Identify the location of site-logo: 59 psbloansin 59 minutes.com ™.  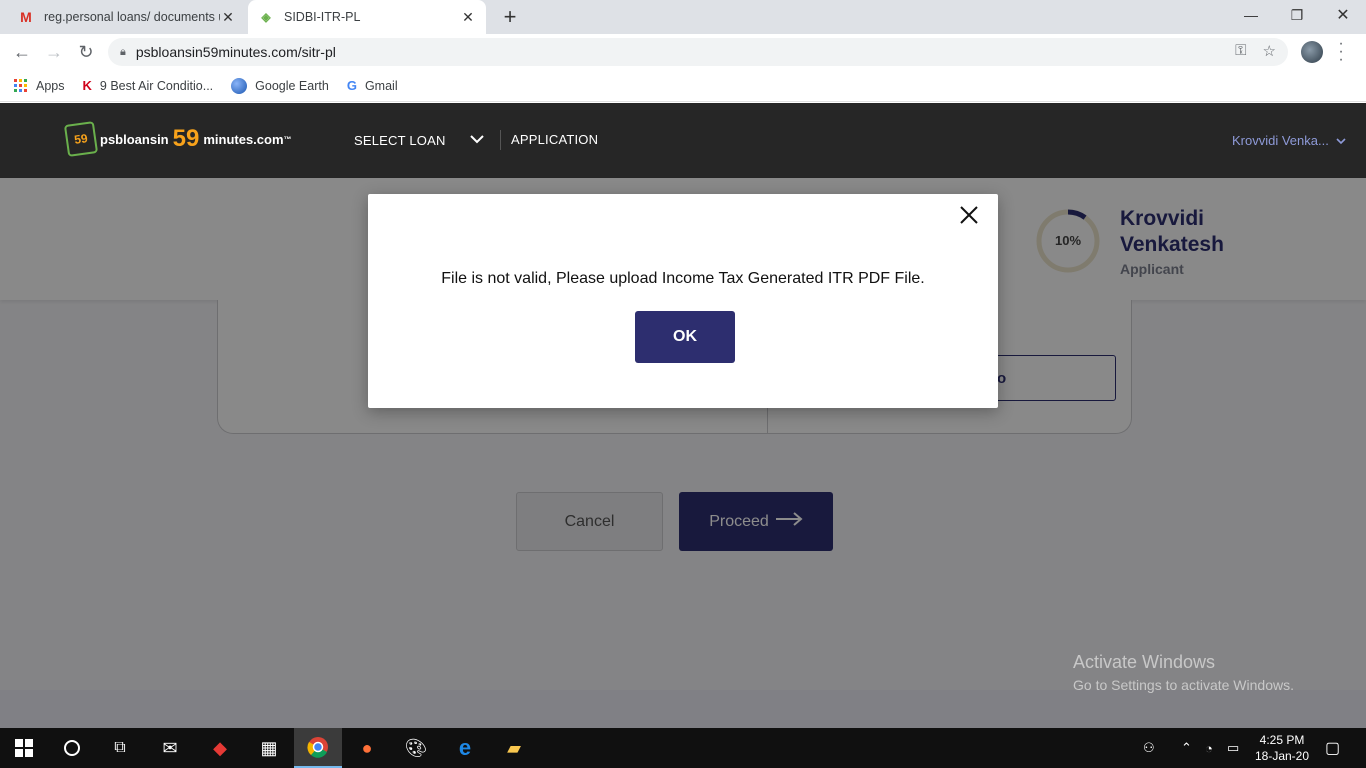
(177, 139).